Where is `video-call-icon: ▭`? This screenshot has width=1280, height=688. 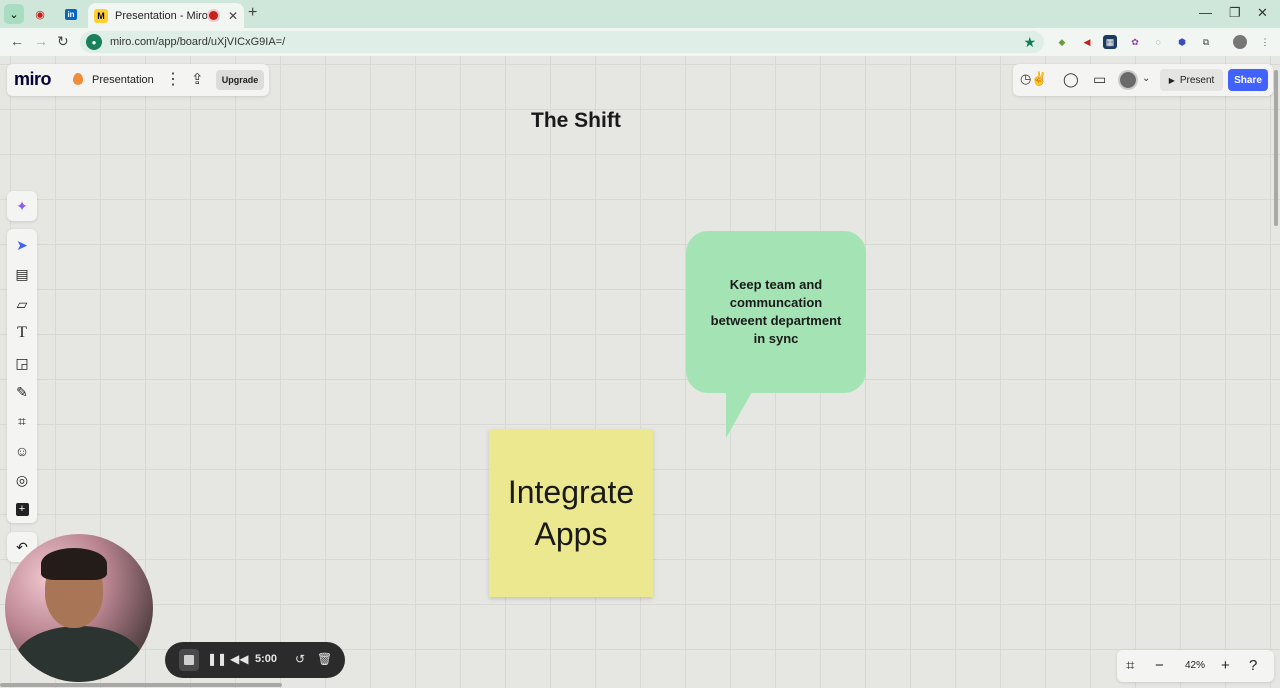
video-call-icon: ▭ is located at coordinates (1099, 79).